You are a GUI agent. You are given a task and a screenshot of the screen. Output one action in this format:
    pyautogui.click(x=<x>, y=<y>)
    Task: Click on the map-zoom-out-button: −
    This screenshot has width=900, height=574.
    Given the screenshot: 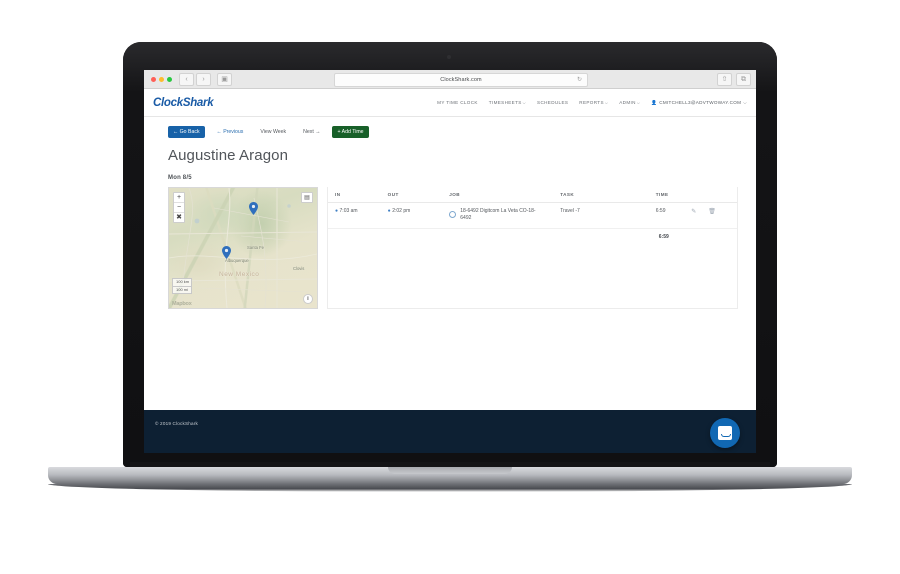 What is the action you would take?
    pyautogui.click(x=179, y=208)
    